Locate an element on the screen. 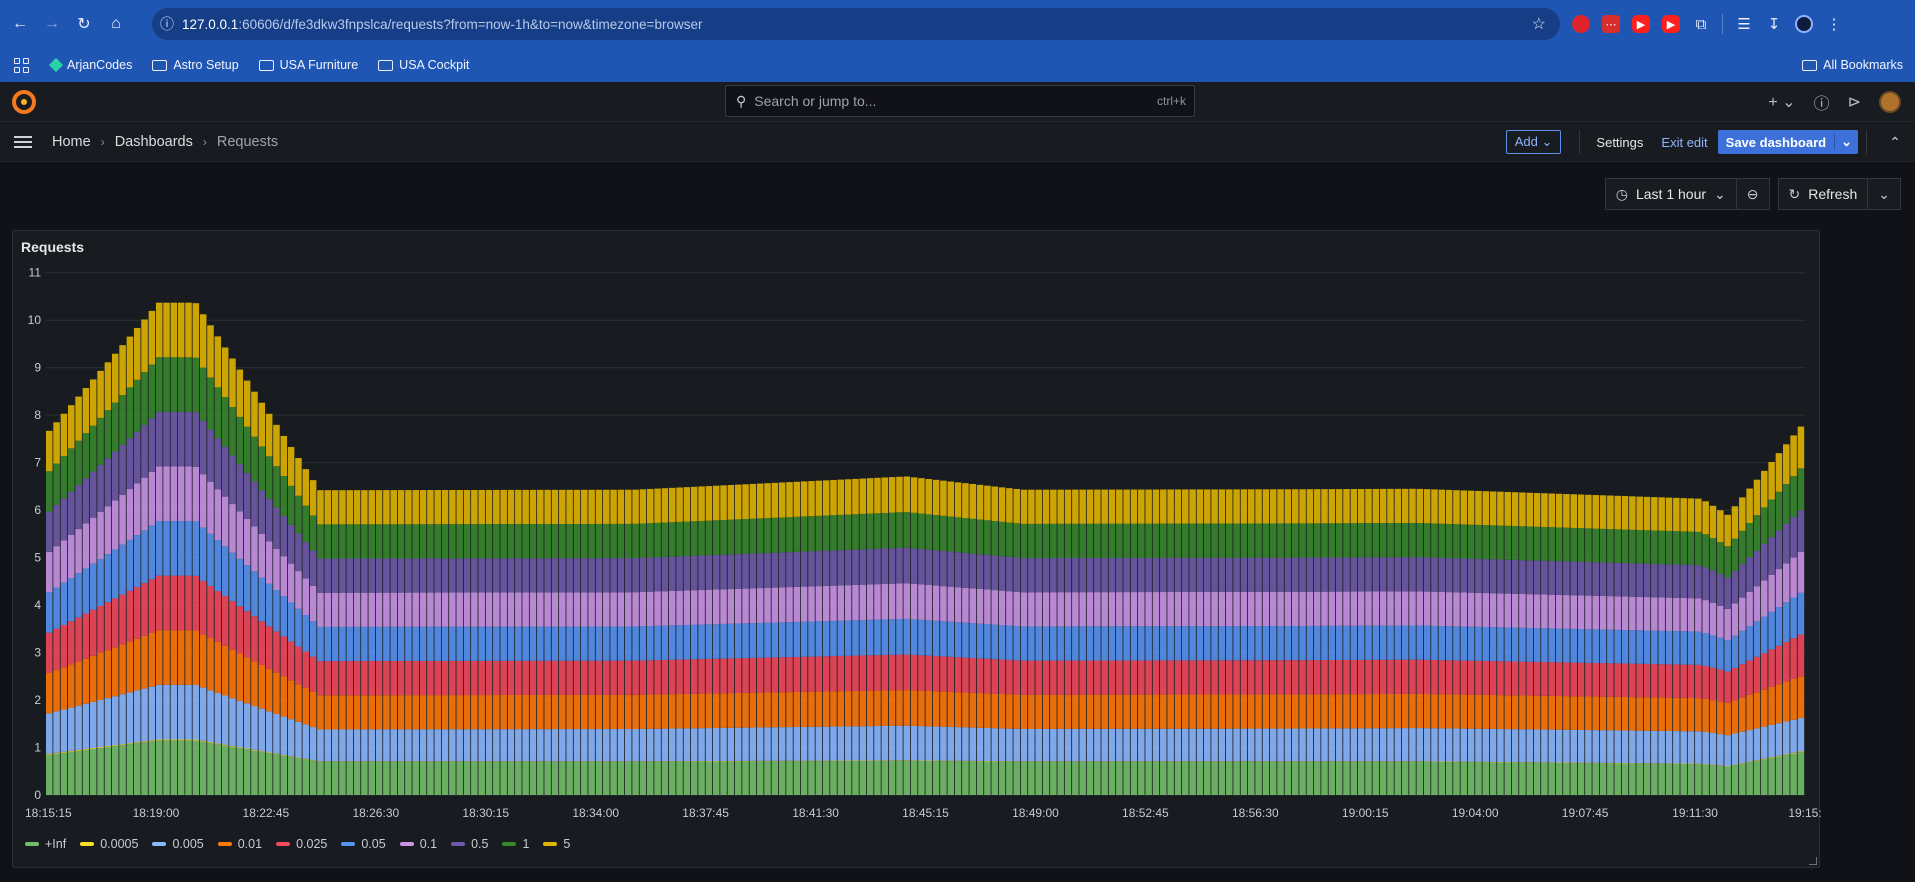 This screenshot has width=1915, height=882. apps-grid-icon is located at coordinates (21, 65).